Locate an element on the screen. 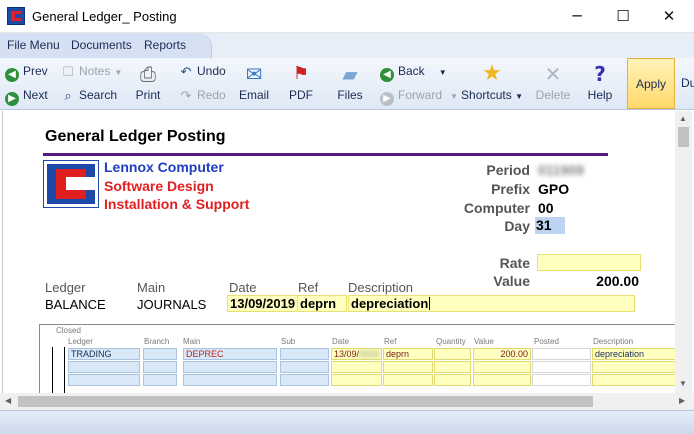  delete-label: Delete is located at coordinates (553, 95).